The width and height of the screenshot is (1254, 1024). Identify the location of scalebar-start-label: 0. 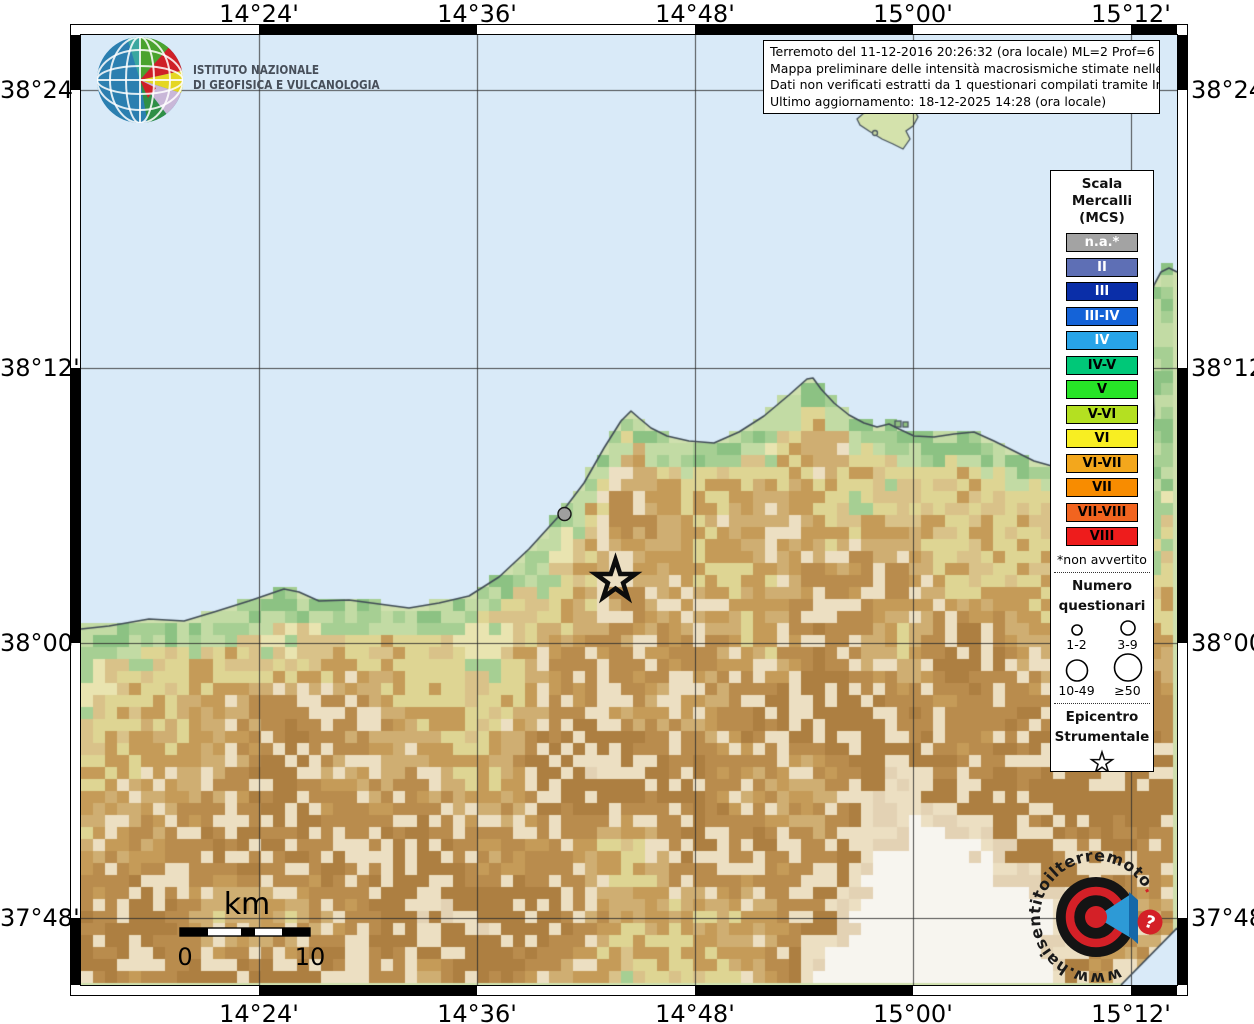
(185, 957).